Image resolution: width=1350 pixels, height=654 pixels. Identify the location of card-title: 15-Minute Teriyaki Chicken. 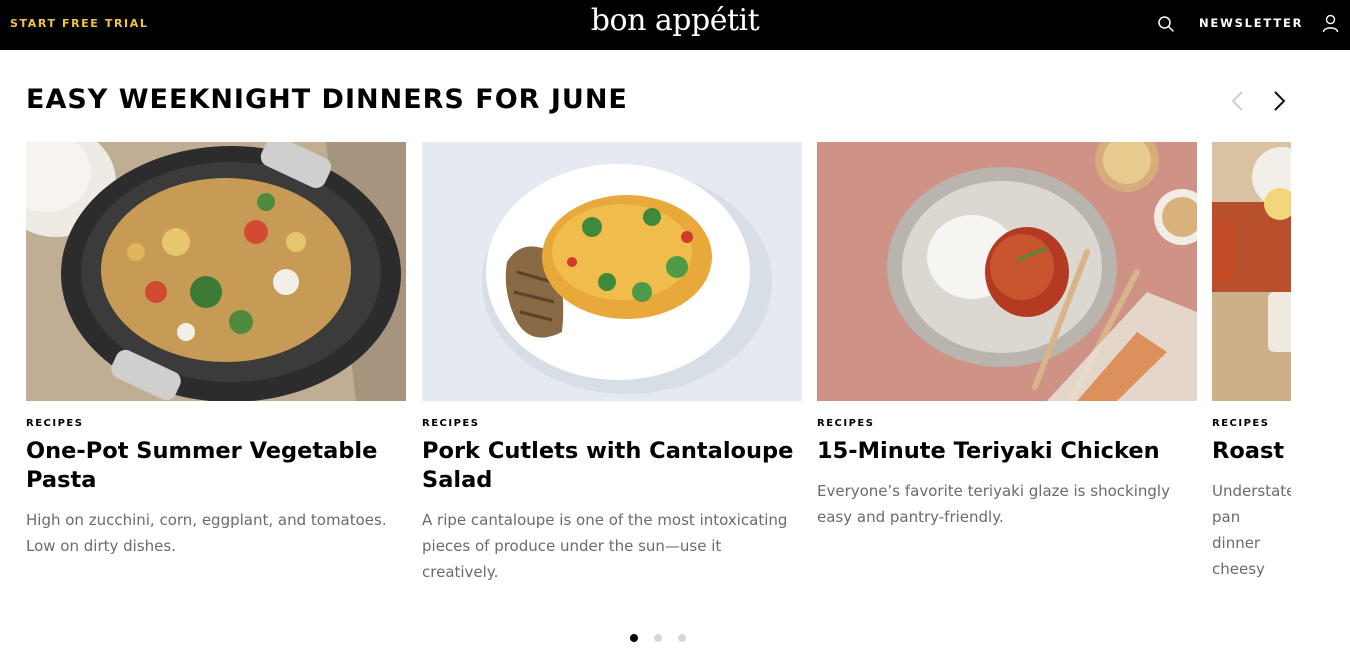
(1007, 451).